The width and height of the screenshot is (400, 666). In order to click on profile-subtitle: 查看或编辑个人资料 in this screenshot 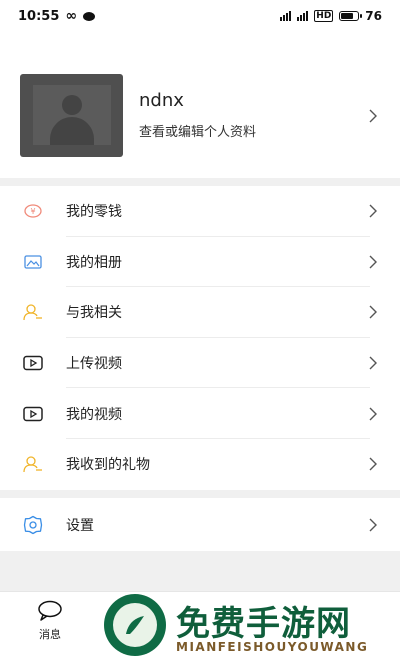, I will do `click(198, 132)`.